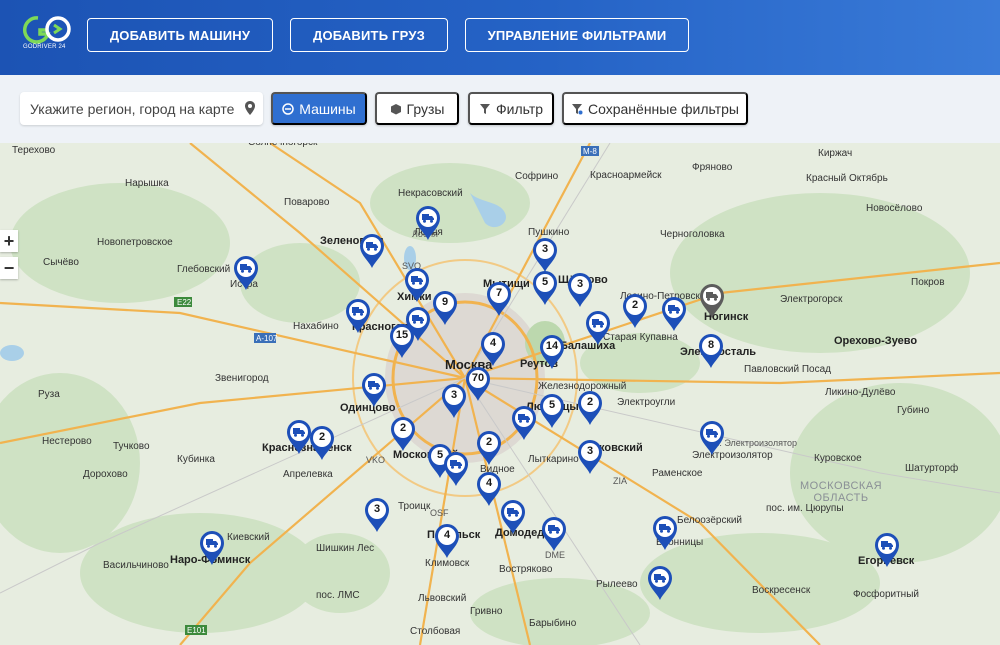 The height and width of the screenshot is (645, 1000). Describe the element at coordinates (445, 308) in the screenshot. I see `cluster-marker: 9` at that location.